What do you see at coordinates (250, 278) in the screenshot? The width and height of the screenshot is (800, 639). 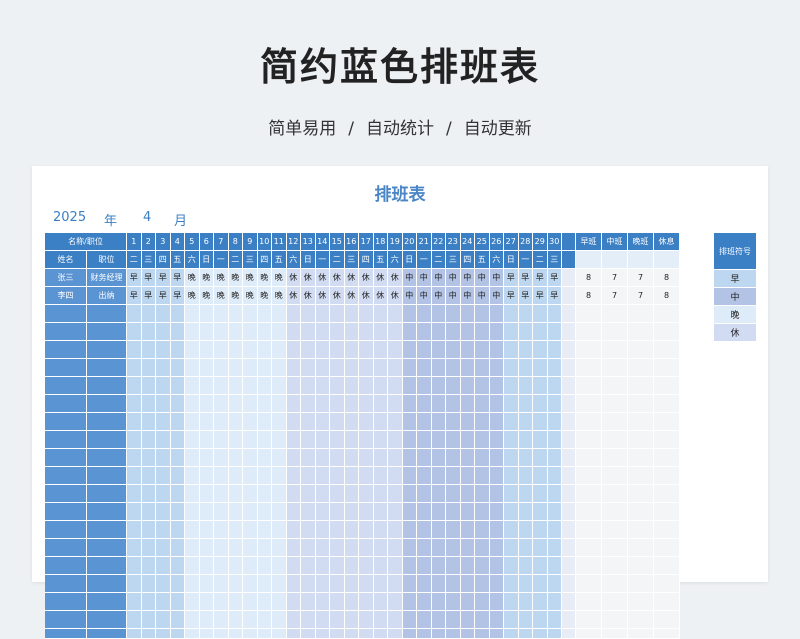 I see `shift-cell: 晚` at bounding box center [250, 278].